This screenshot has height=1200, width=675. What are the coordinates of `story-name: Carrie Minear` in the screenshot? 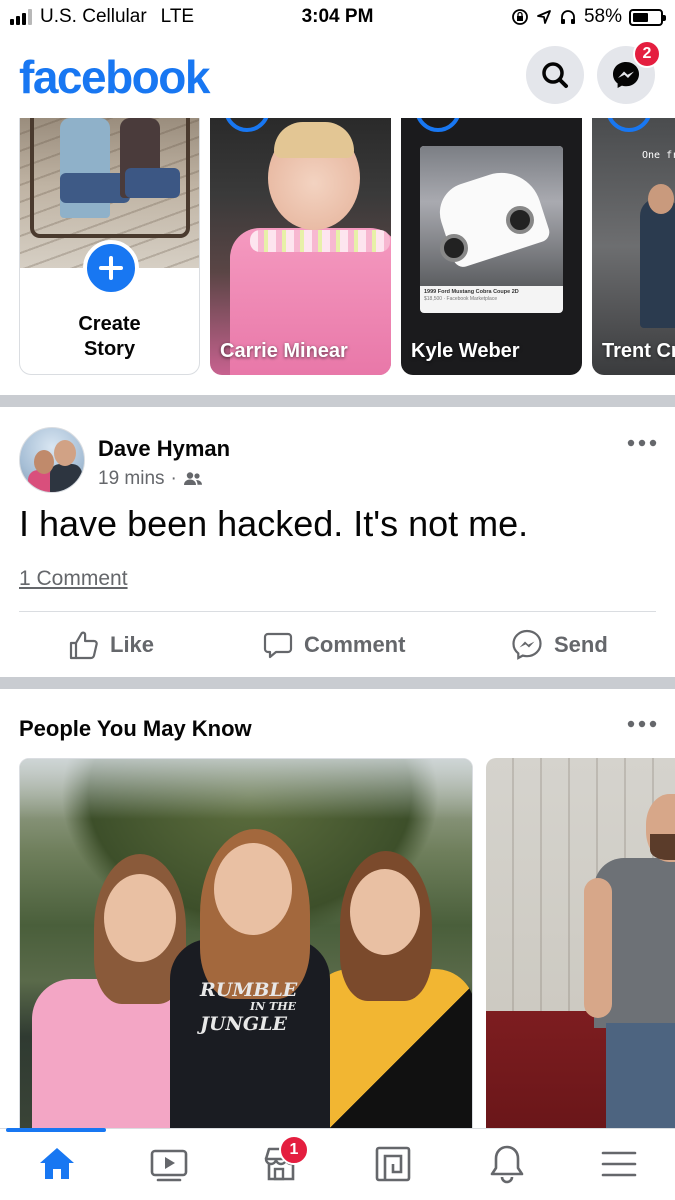 It's located at (284, 351).